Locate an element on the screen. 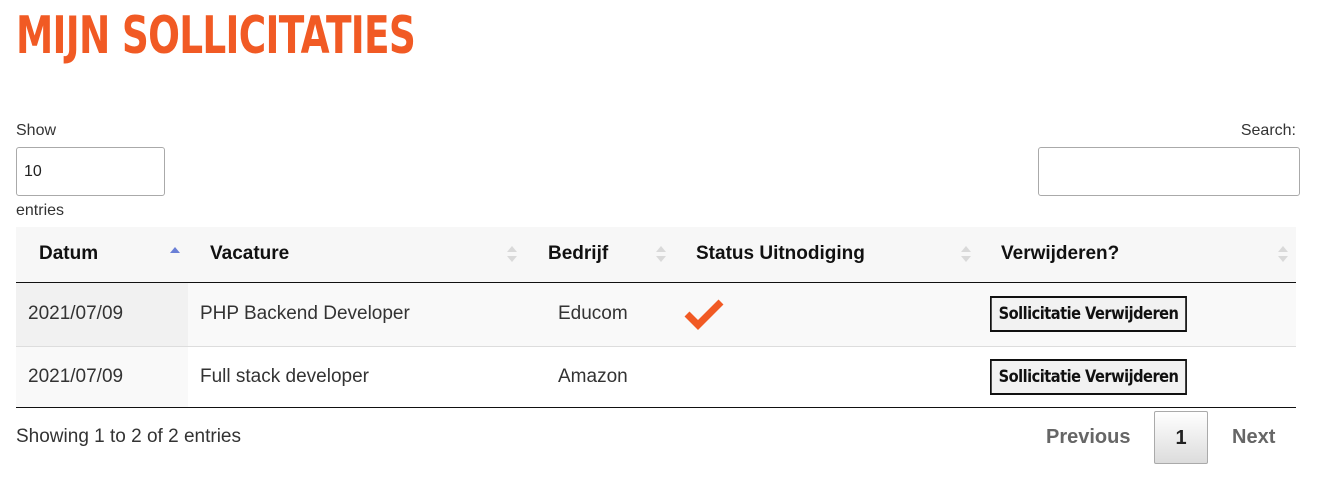 This screenshot has width=1323, height=490. column-header-label: Datum is located at coordinates (69, 254).